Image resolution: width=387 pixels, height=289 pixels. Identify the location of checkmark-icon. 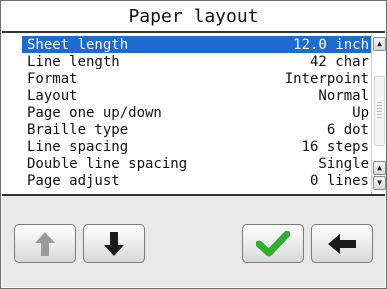
(273, 243).